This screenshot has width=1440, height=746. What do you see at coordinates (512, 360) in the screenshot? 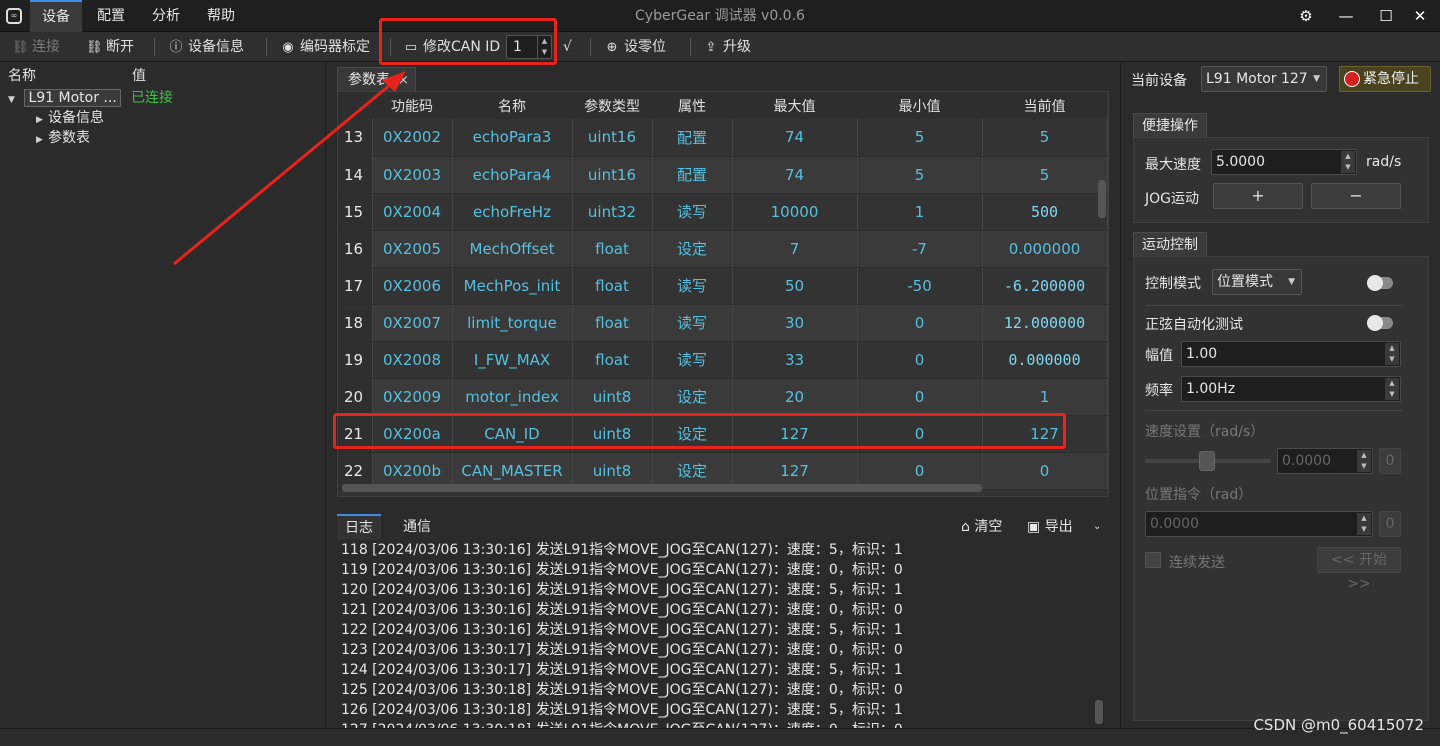
I see `cell-name: I_FW_MAX` at bounding box center [512, 360].